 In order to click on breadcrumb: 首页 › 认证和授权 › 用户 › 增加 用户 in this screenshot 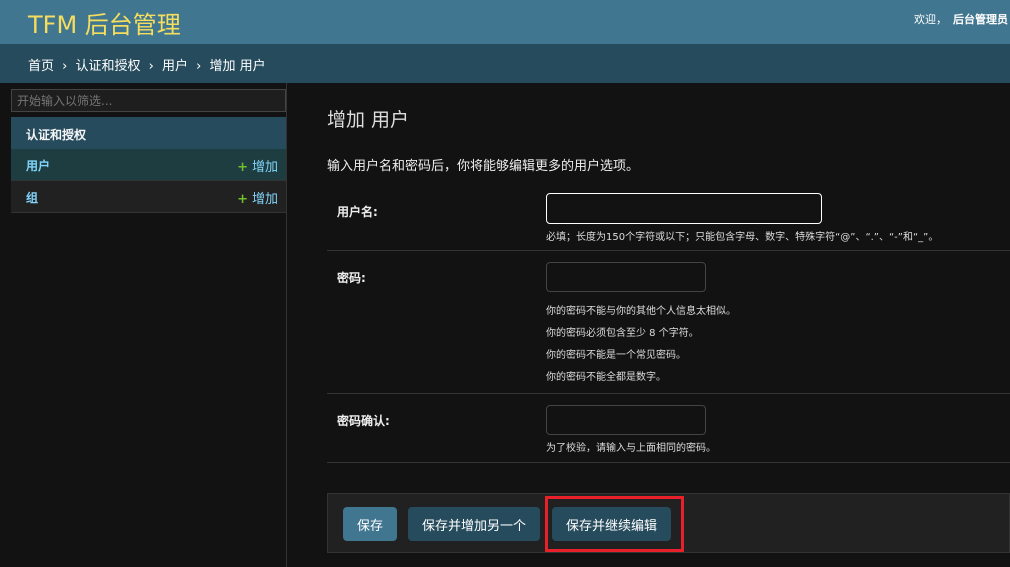, I will do `click(505, 63)`.